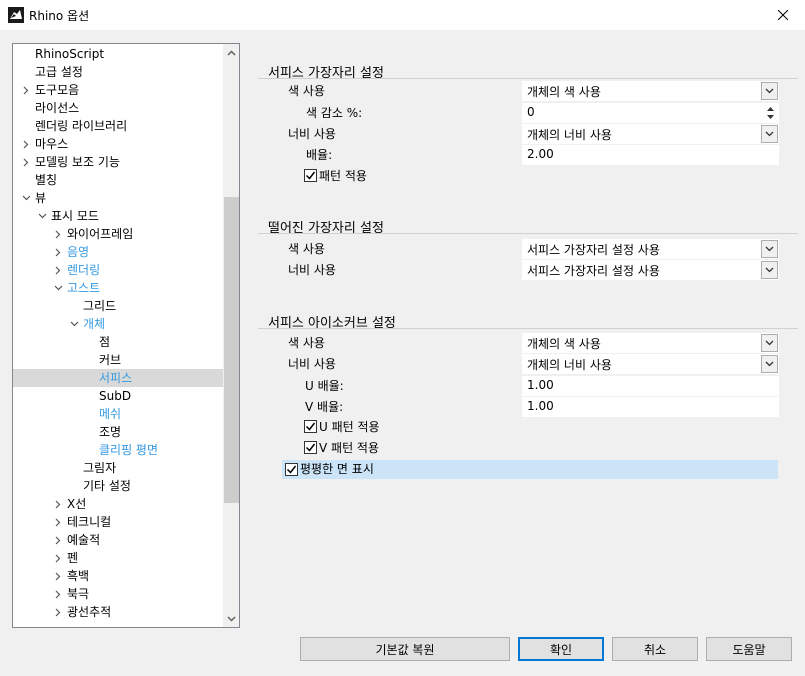  Describe the element at coordinates (650, 249) in the screenshot. I see `naked-edge-color-dropdown: 서피스 가장자리 설정 사용` at that location.